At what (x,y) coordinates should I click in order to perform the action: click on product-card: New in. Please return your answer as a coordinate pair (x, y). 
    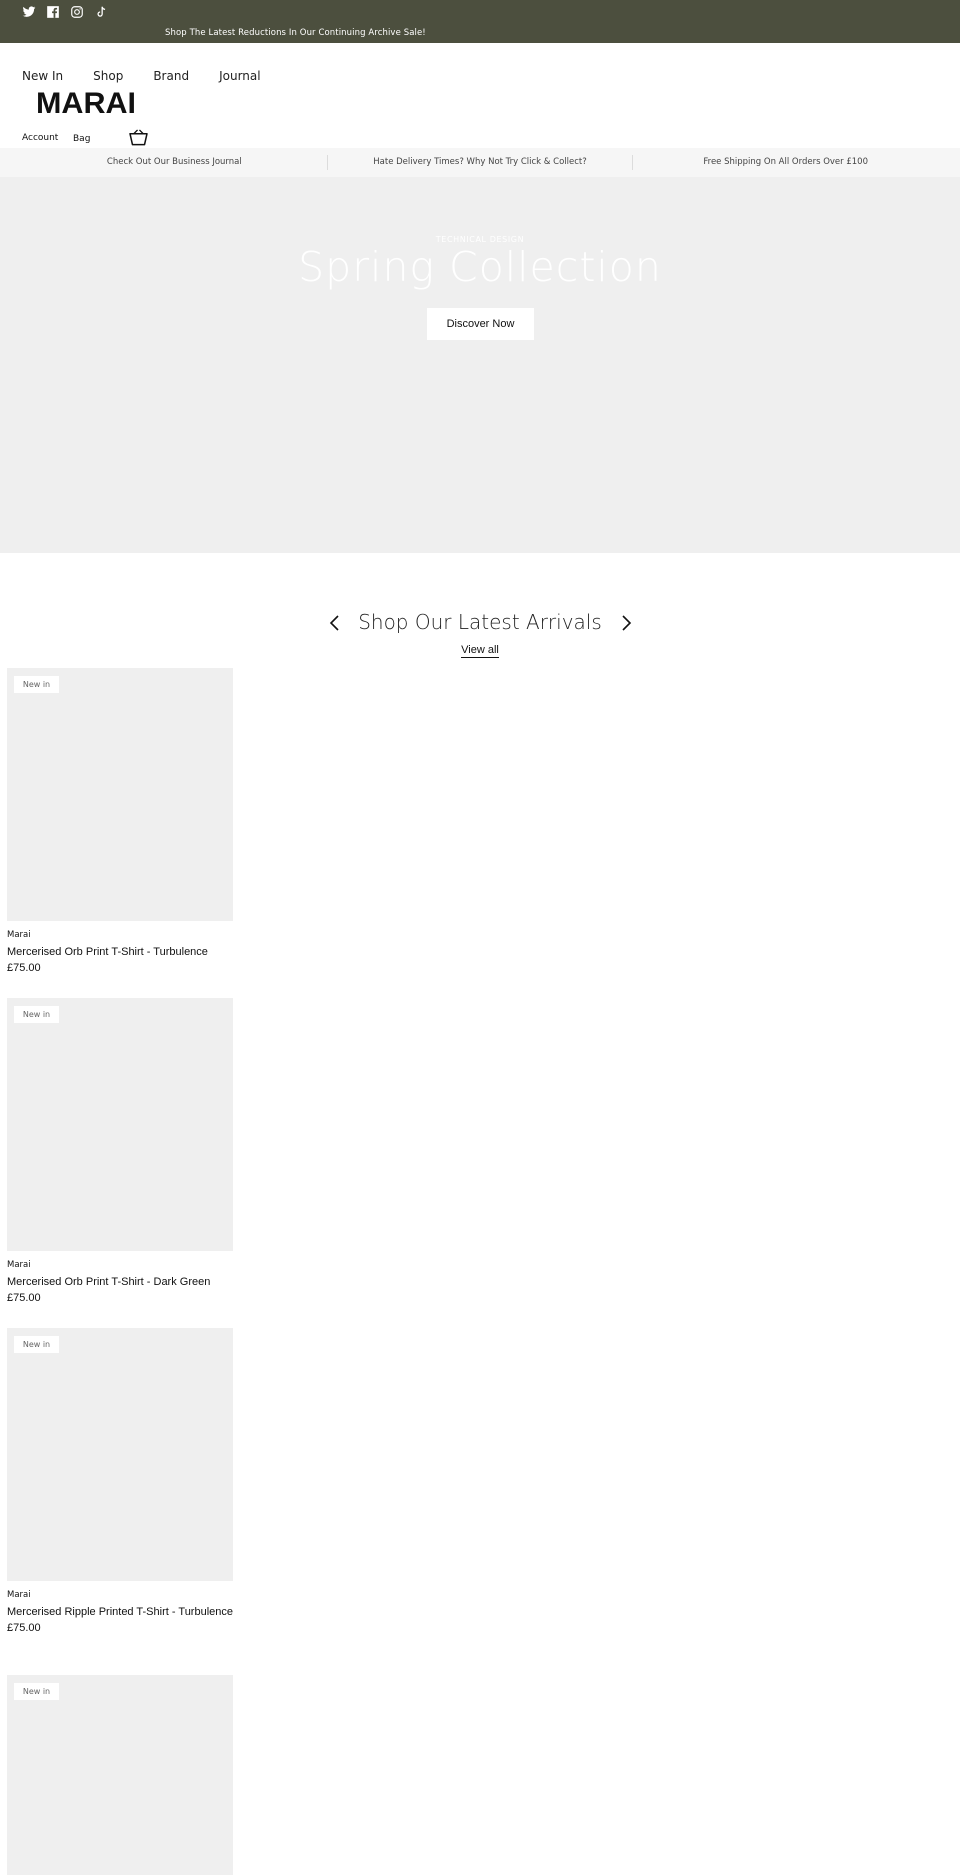
    Looking at the image, I should click on (120, 1775).